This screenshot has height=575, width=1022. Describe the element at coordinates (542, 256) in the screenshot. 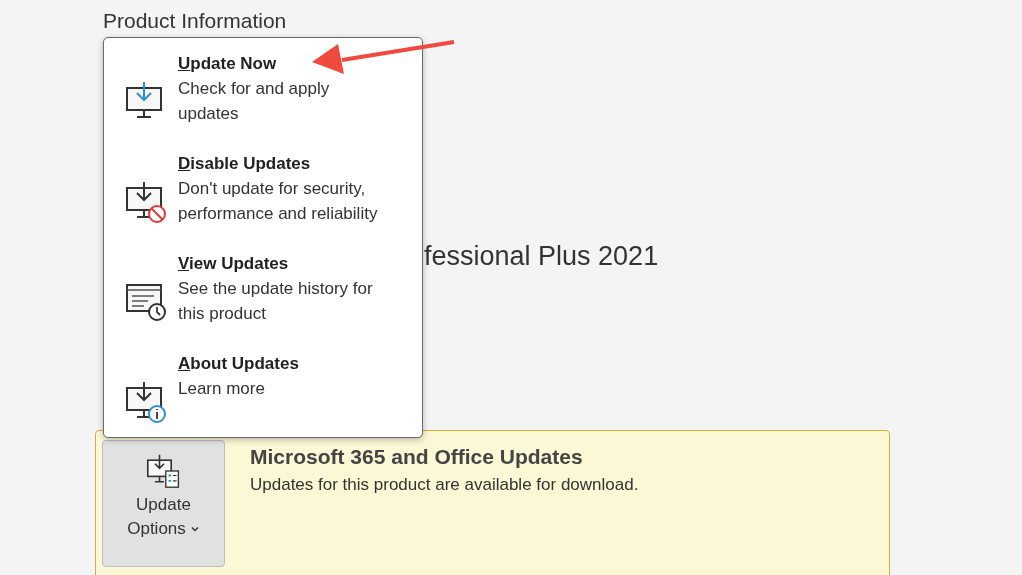

I see `product-name: fessional Plus 2021` at that location.